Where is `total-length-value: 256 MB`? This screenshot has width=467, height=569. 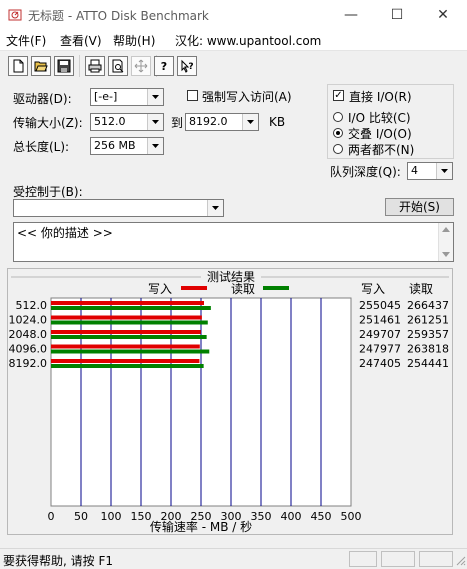 total-length-value: 256 MB is located at coordinates (115, 145).